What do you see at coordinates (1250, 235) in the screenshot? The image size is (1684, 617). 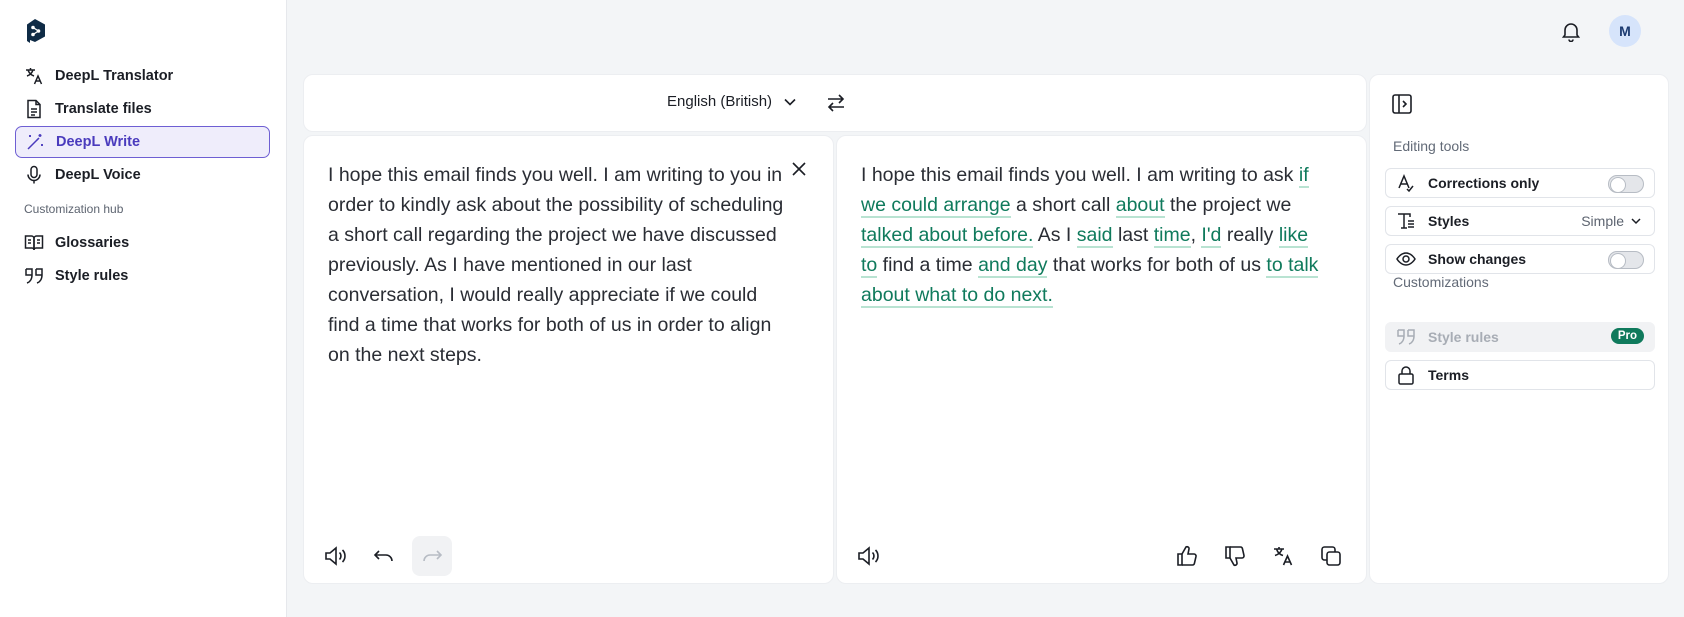 I see `text-segment: really` at bounding box center [1250, 235].